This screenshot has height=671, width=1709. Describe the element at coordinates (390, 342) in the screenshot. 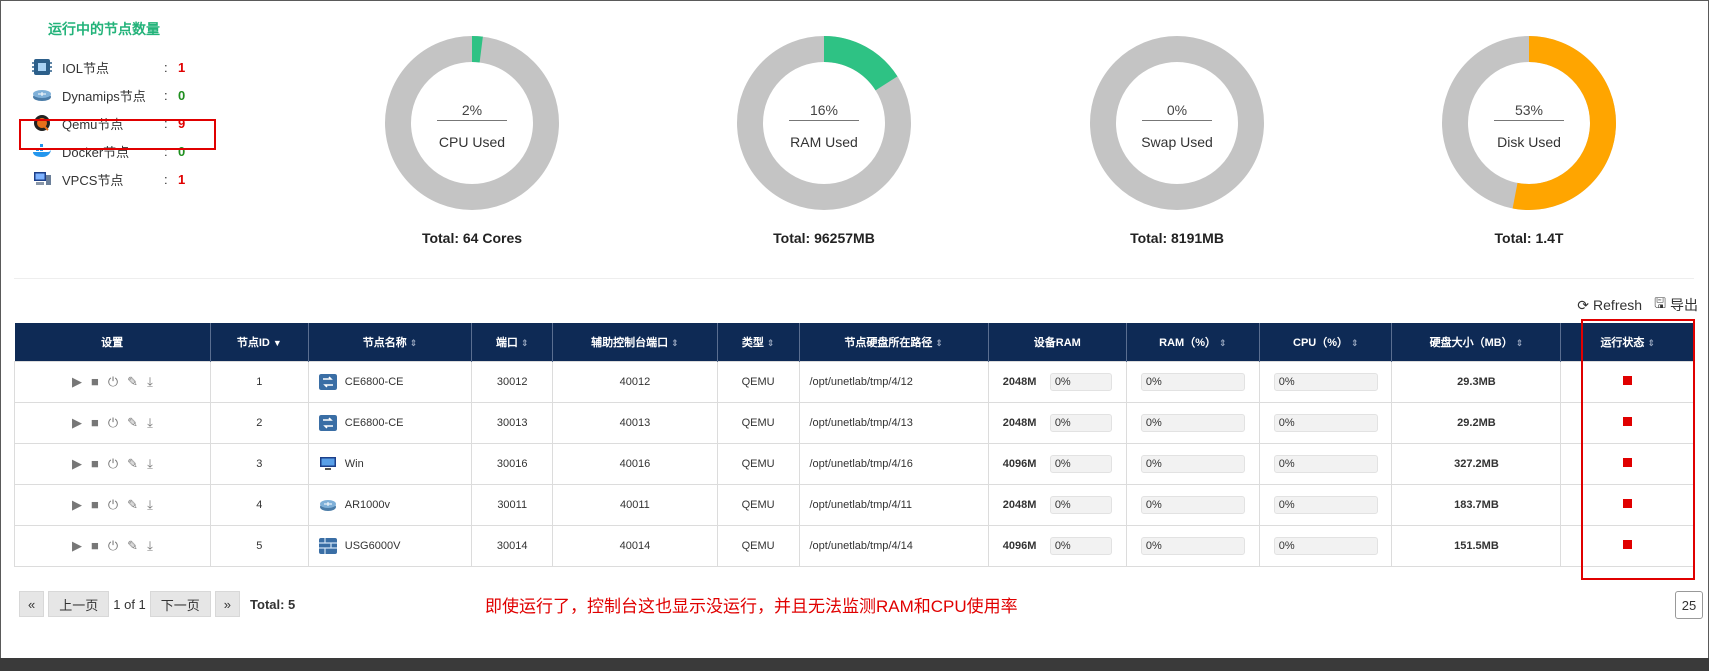

I see `col-node-name: 节点名称 ⇕` at that location.